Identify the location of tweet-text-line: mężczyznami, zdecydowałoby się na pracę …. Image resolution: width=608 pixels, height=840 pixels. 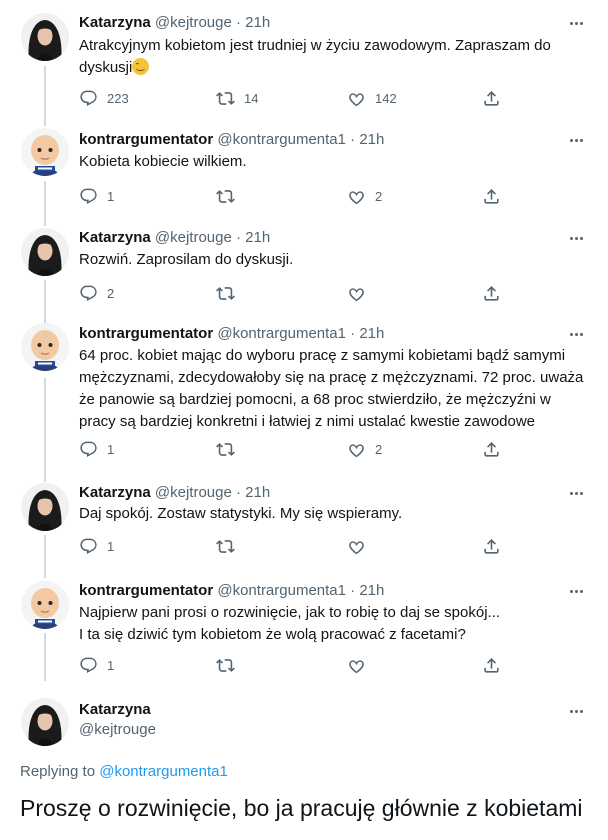
(331, 377).